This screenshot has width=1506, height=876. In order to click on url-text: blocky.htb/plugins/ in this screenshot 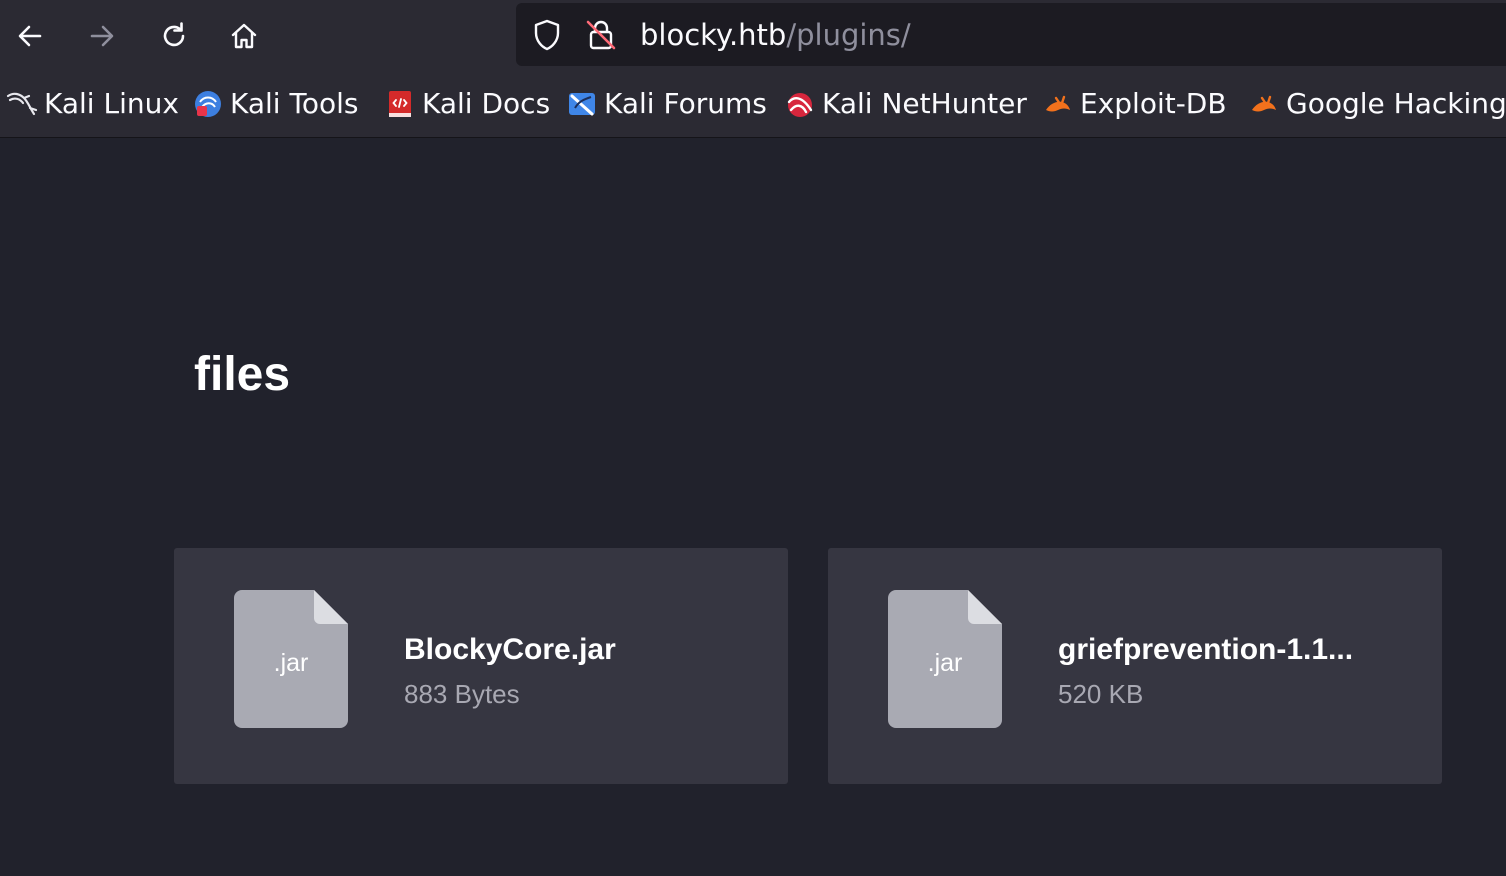, I will do `click(775, 35)`.